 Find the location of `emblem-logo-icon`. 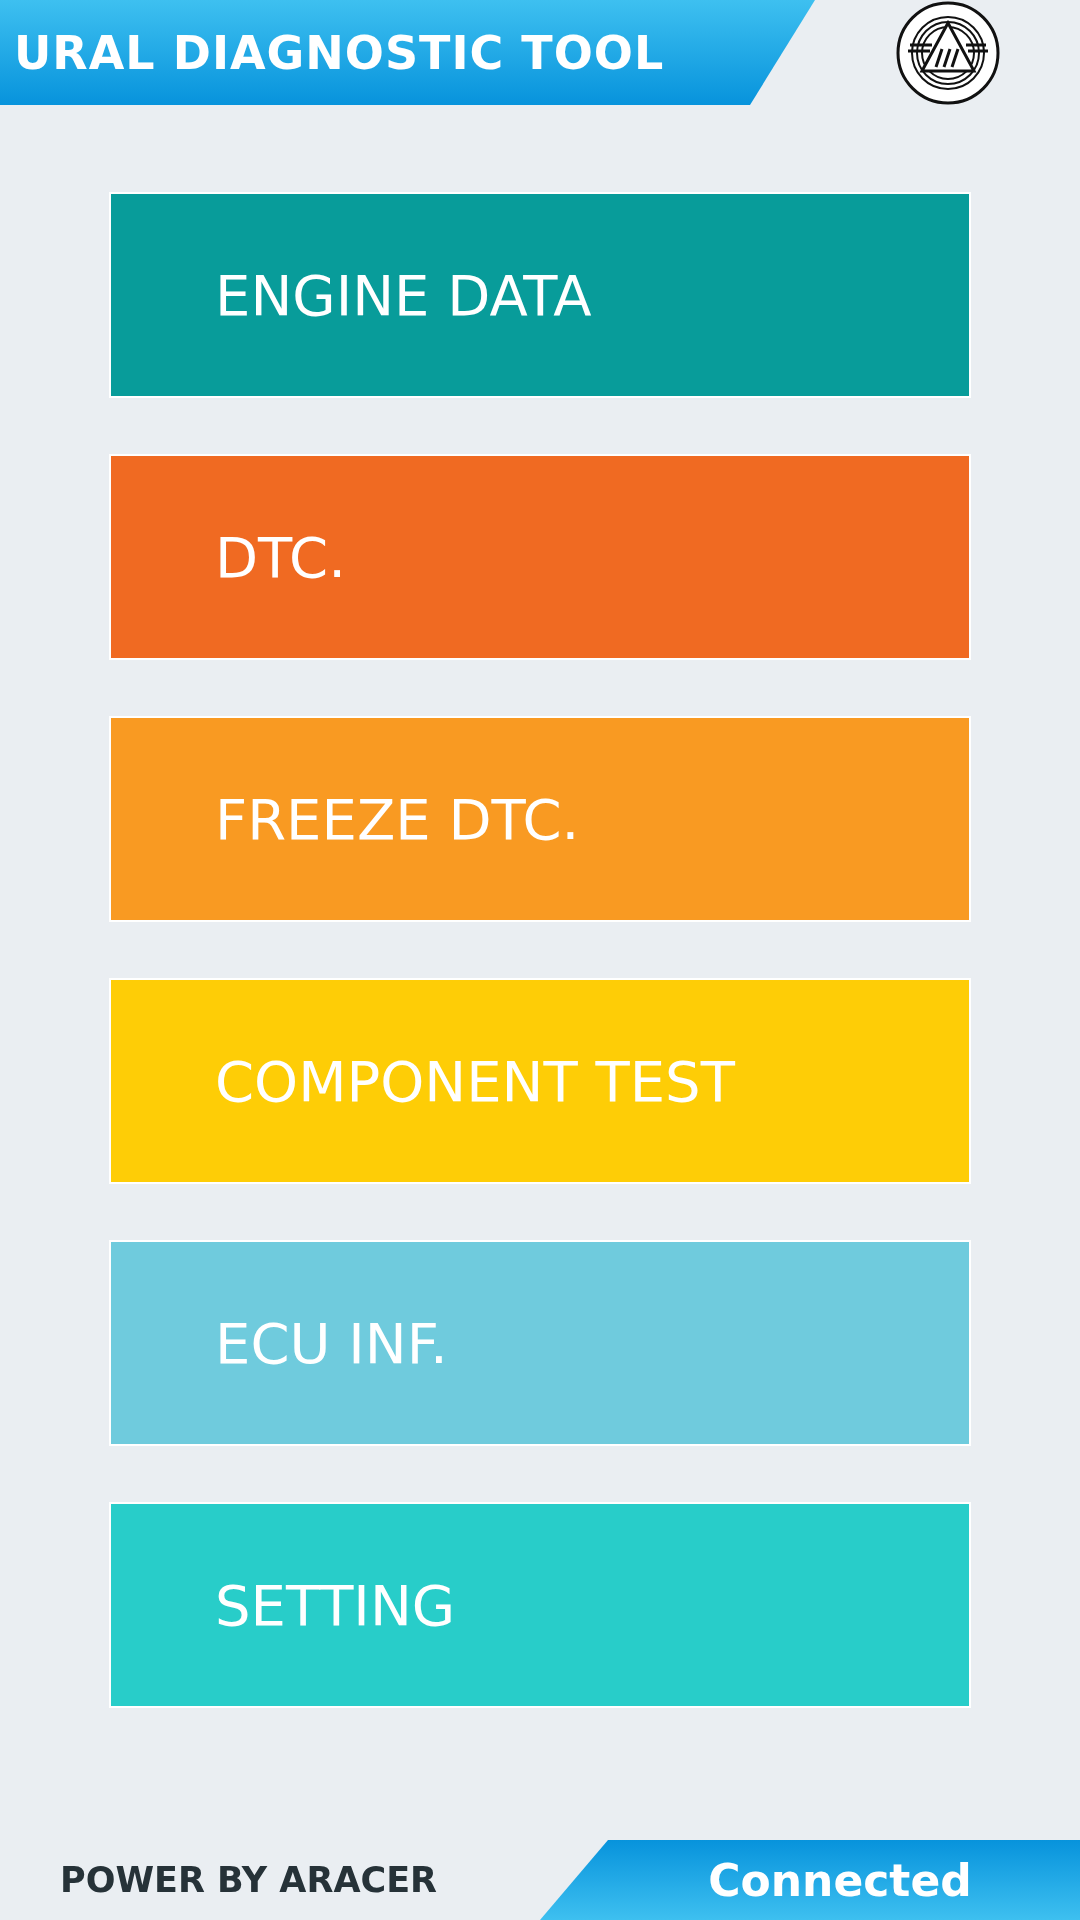

emblem-logo-icon is located at coordinates (948, 52).